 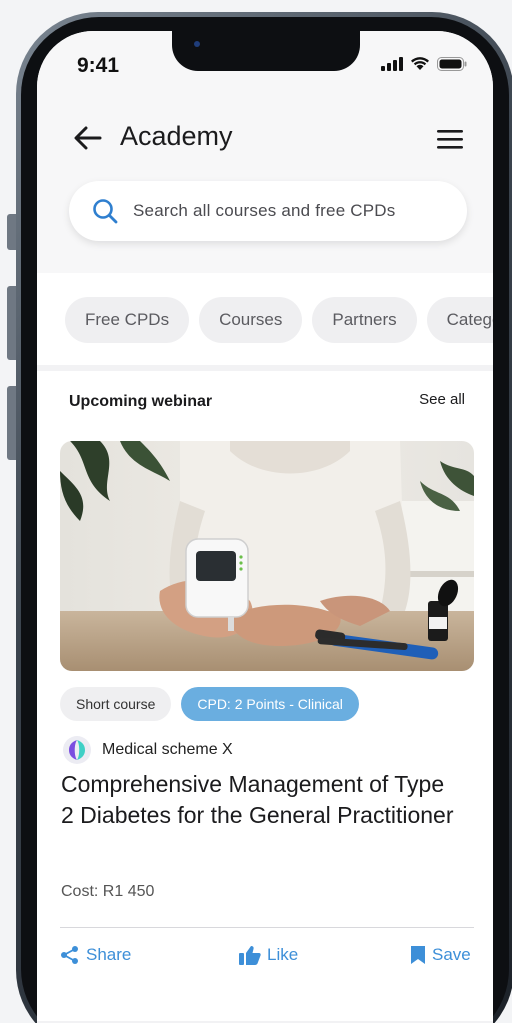 I want to click on see-all-link: See all, so click(x=442, y=399).